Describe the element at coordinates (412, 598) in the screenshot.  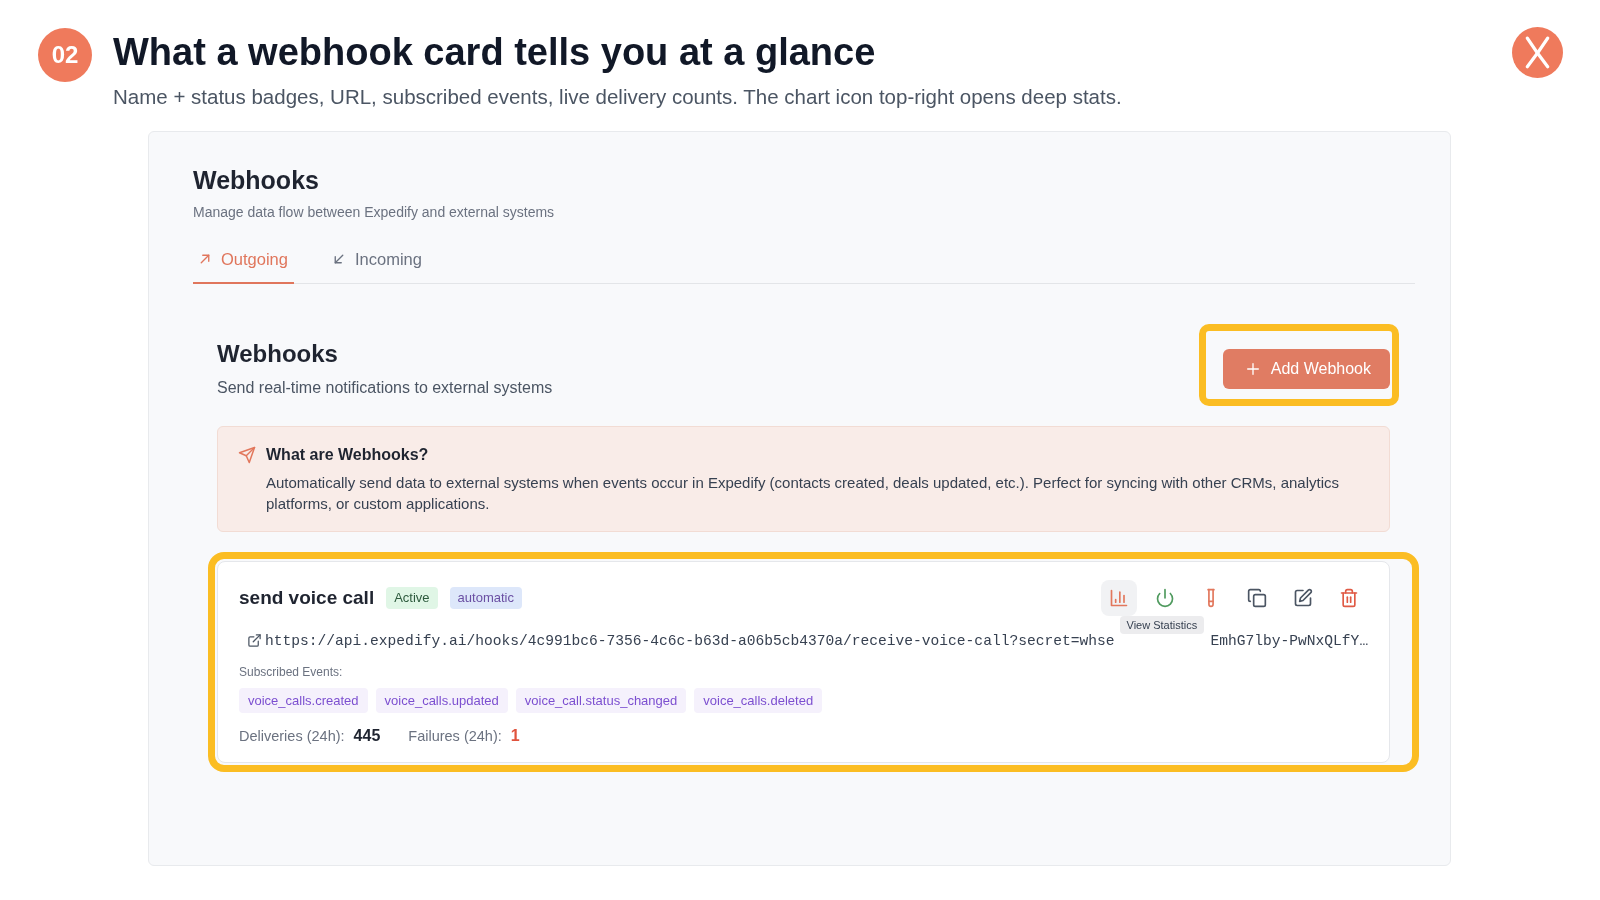
I see `status-badge: Active` at that location.